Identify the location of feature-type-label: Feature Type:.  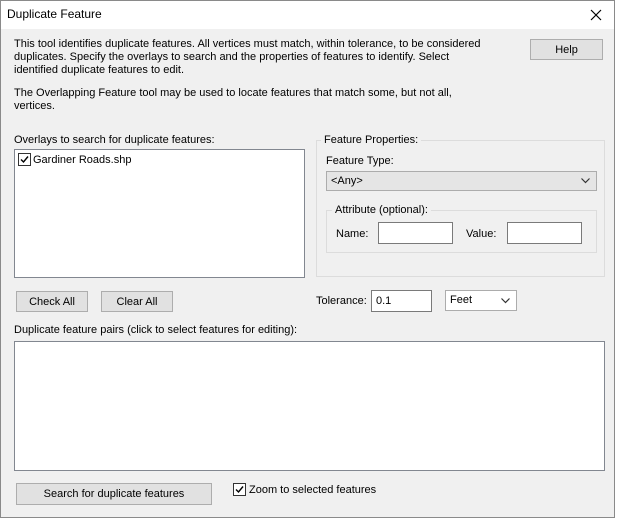
(360, 161).